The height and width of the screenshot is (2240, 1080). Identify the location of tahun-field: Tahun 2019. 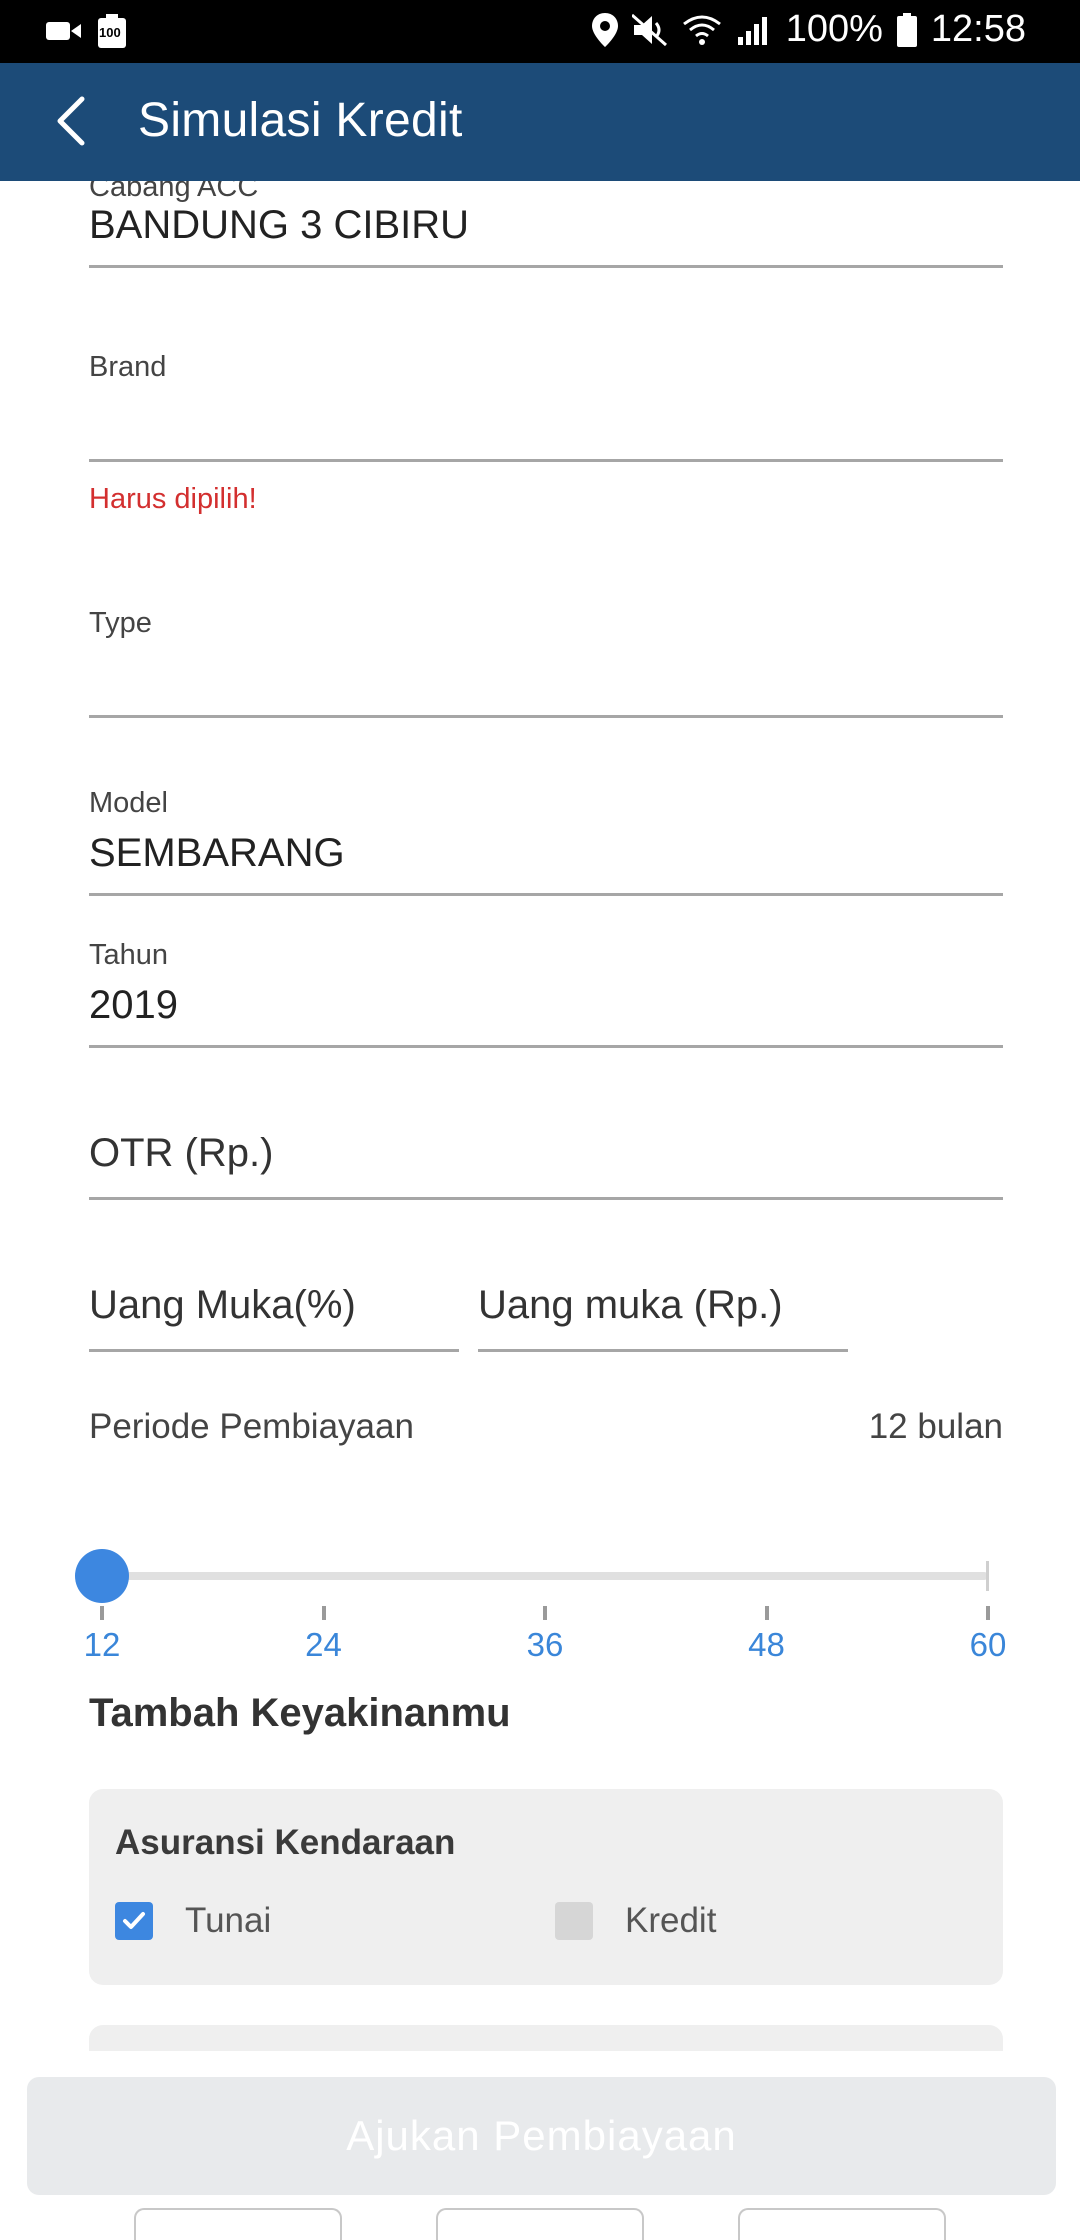
(546, 993).